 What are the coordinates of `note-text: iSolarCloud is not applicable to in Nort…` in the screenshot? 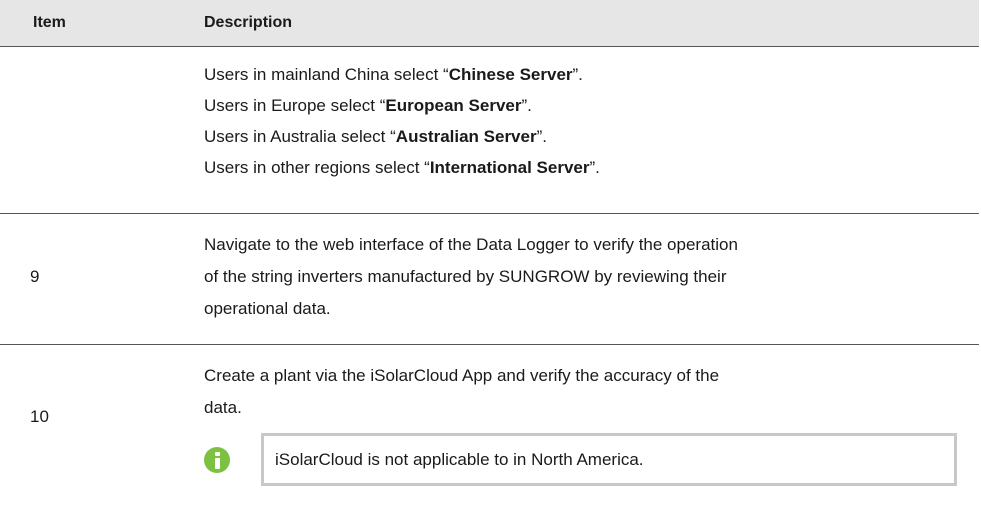 It's located at (459, 459).